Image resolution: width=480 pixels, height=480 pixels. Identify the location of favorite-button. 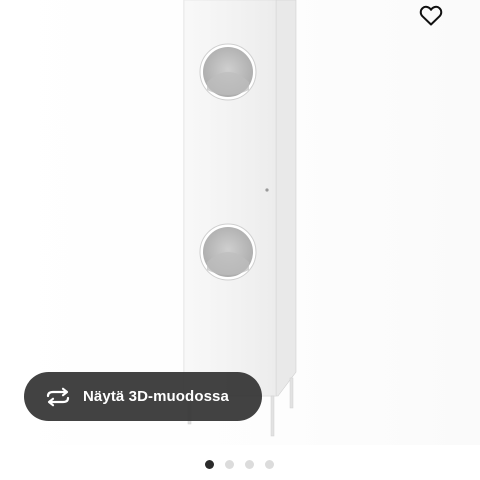
(431, 15).